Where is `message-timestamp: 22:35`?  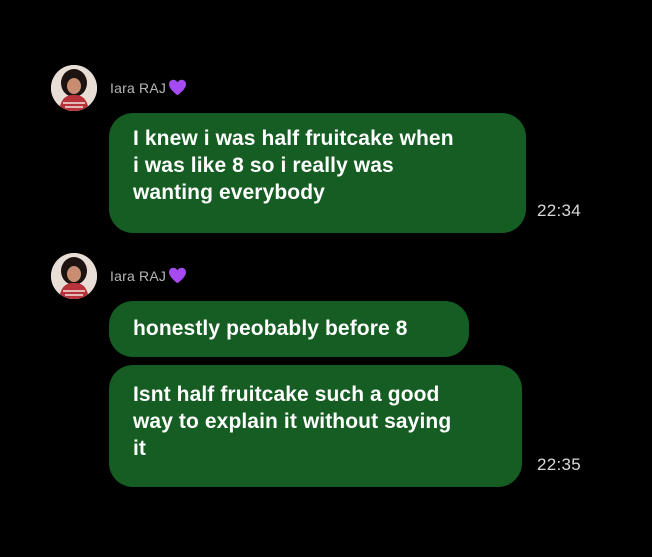 message-timestamp: 22:35 is located at coordinates (559, 464).